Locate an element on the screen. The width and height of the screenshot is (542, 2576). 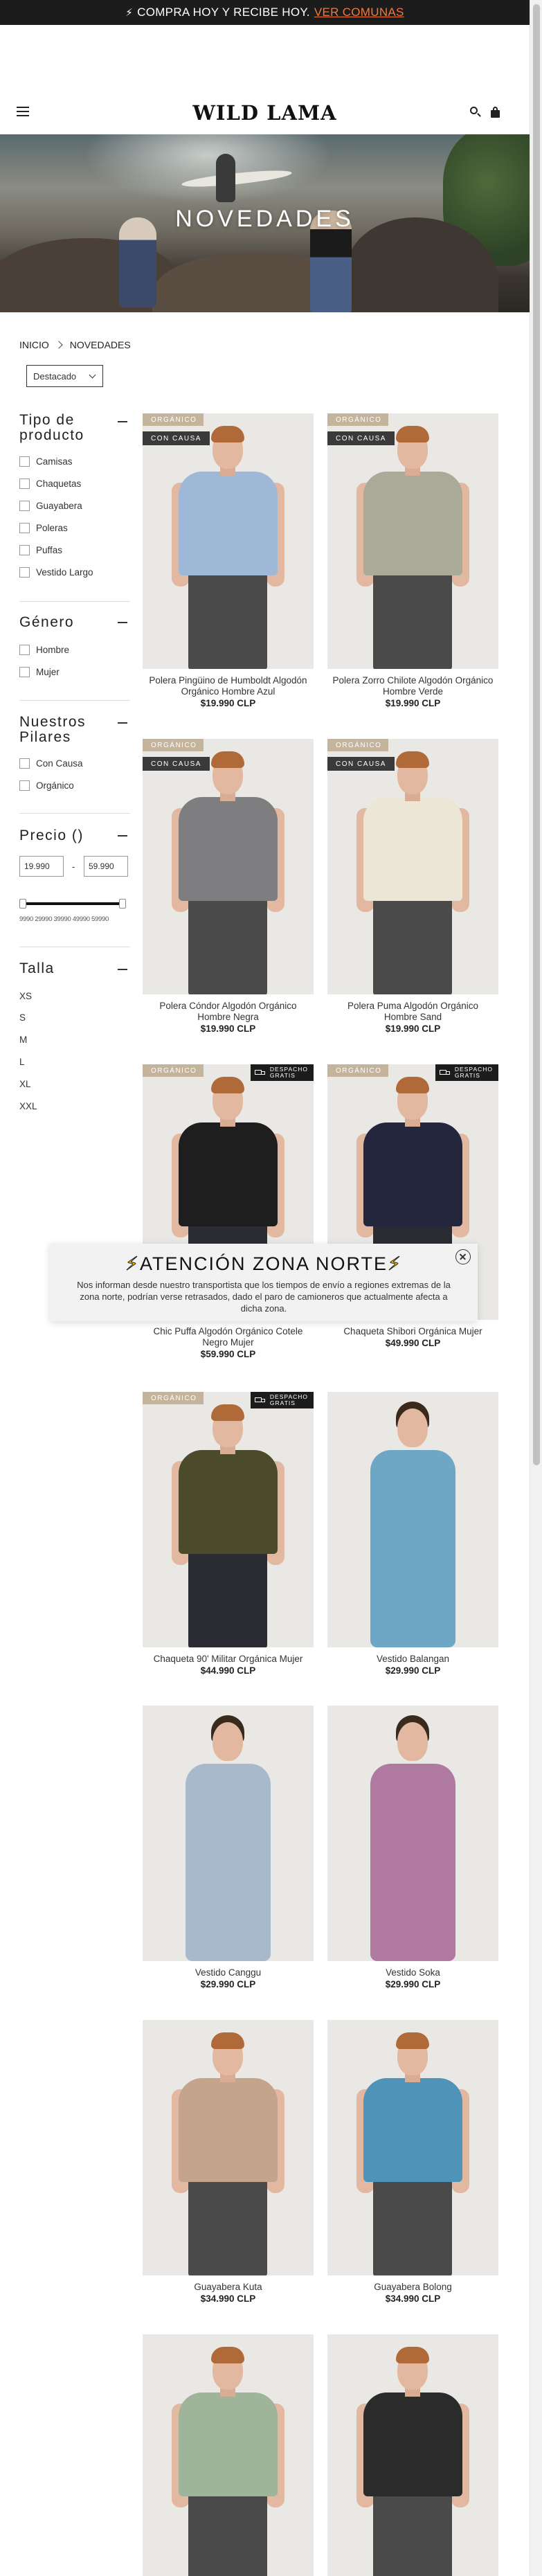
product-card: Vestido Balangan $29.990 CLP is located at coordinates (413, 1534).